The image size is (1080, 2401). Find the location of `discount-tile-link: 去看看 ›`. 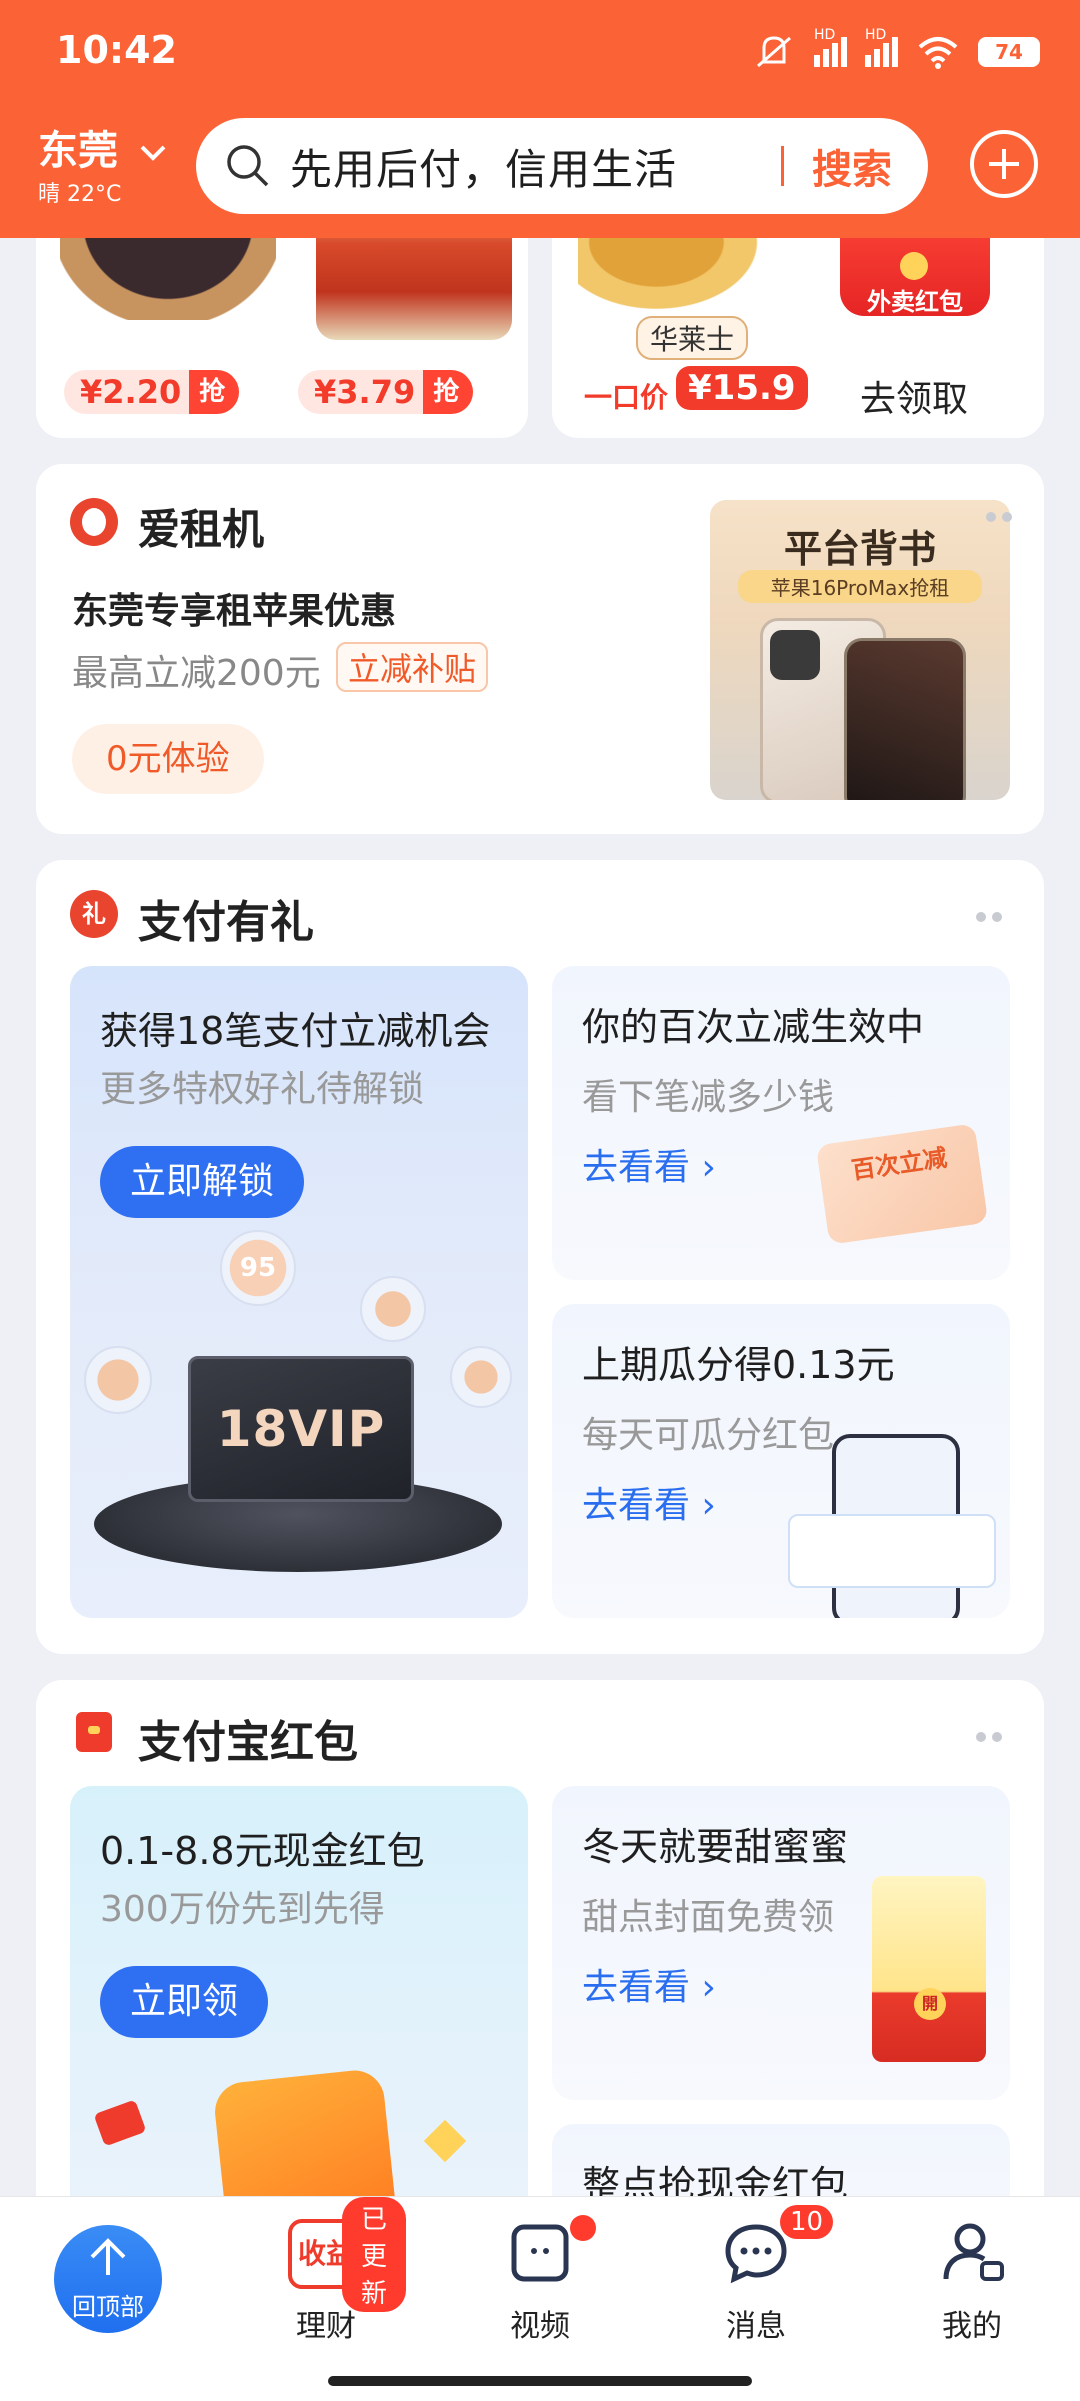

discount-tile-link: 去看看 › is located at coordinates (649, 1164).